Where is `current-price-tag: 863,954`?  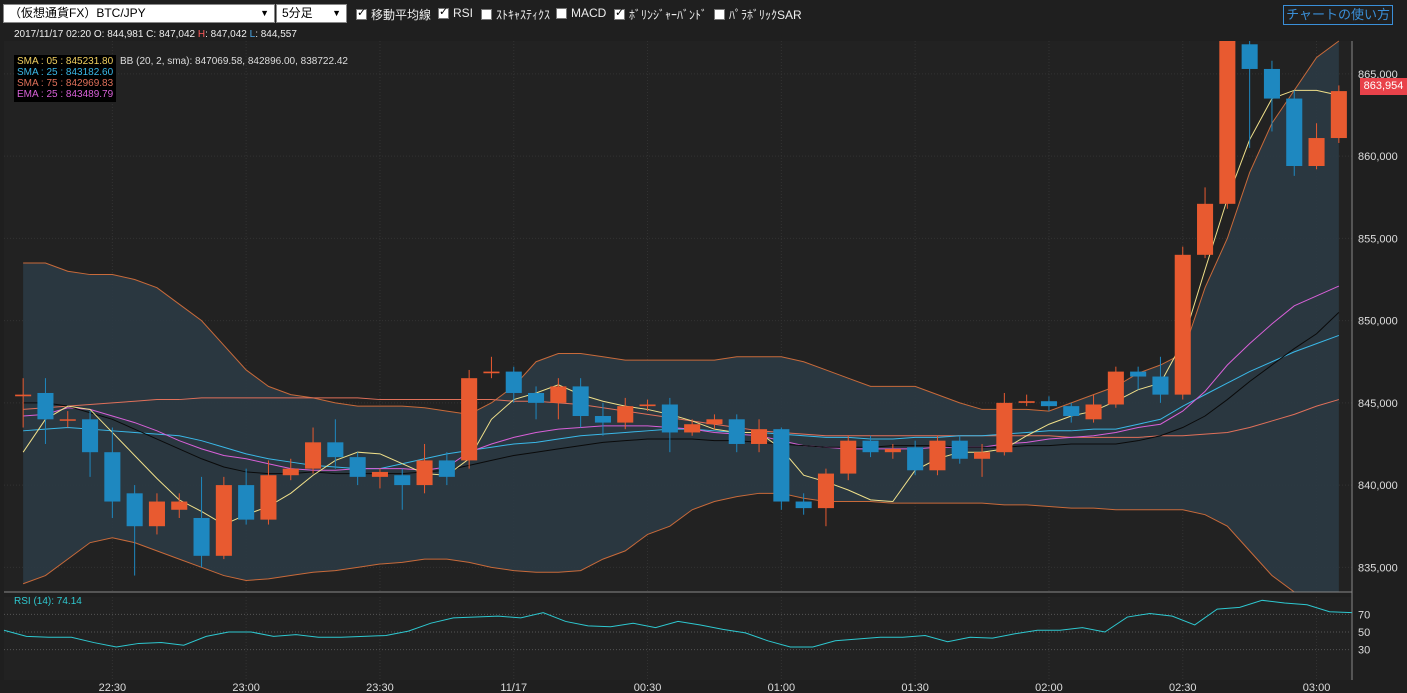
current-price-tag: 863,954 is located at coordinates (1383, 86).